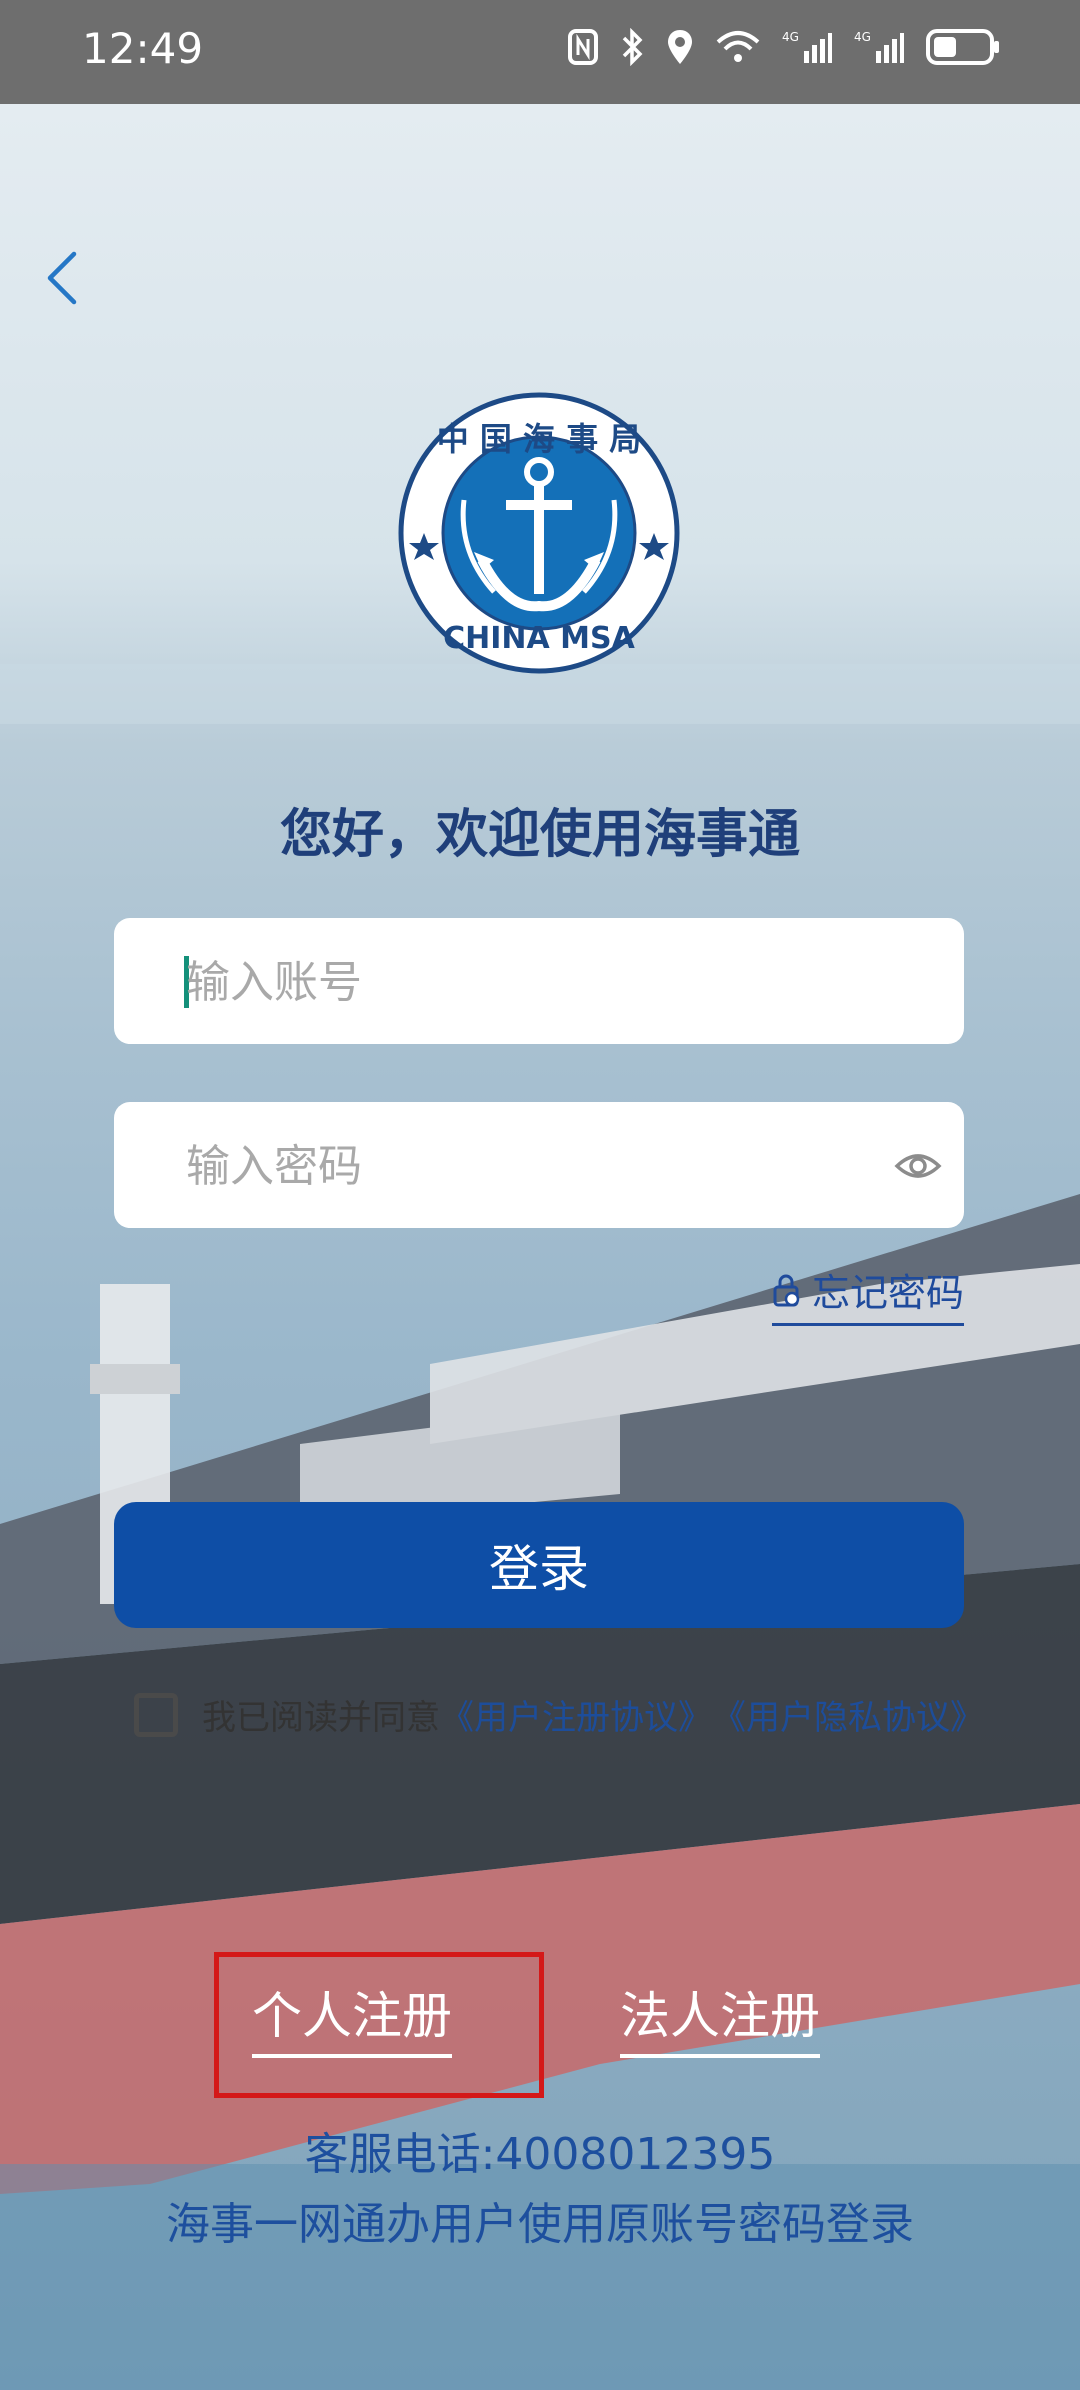 The width and height of the screenshot is (1080, 2390). I want to click on user-registration-agreement-link: 《用户注册协议》, so click(576, 1714).